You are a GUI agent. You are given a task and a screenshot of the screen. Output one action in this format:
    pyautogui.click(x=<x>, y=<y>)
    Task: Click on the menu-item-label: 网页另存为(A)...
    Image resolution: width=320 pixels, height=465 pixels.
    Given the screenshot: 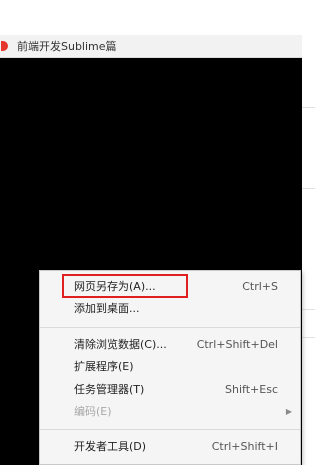 What is the action you would take?
    pyautogui.click(x=115, y=286)
    